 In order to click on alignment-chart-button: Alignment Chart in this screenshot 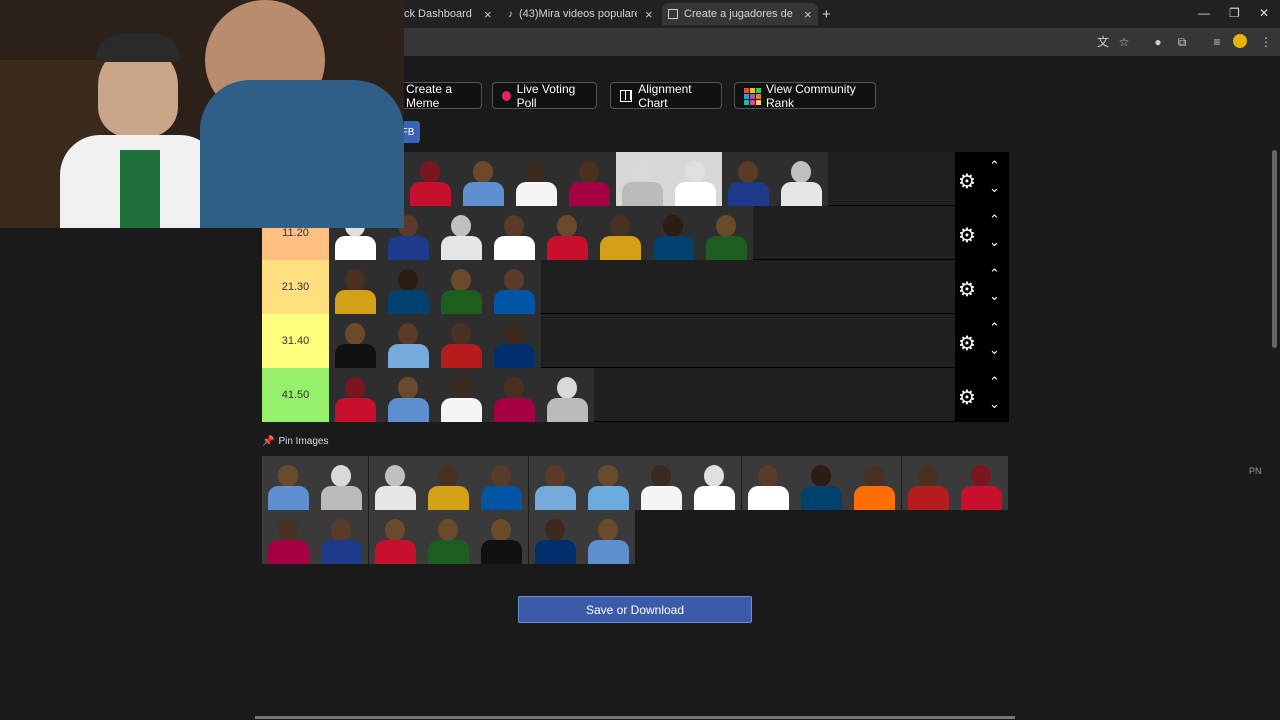, I will do `click(666, 96)`.